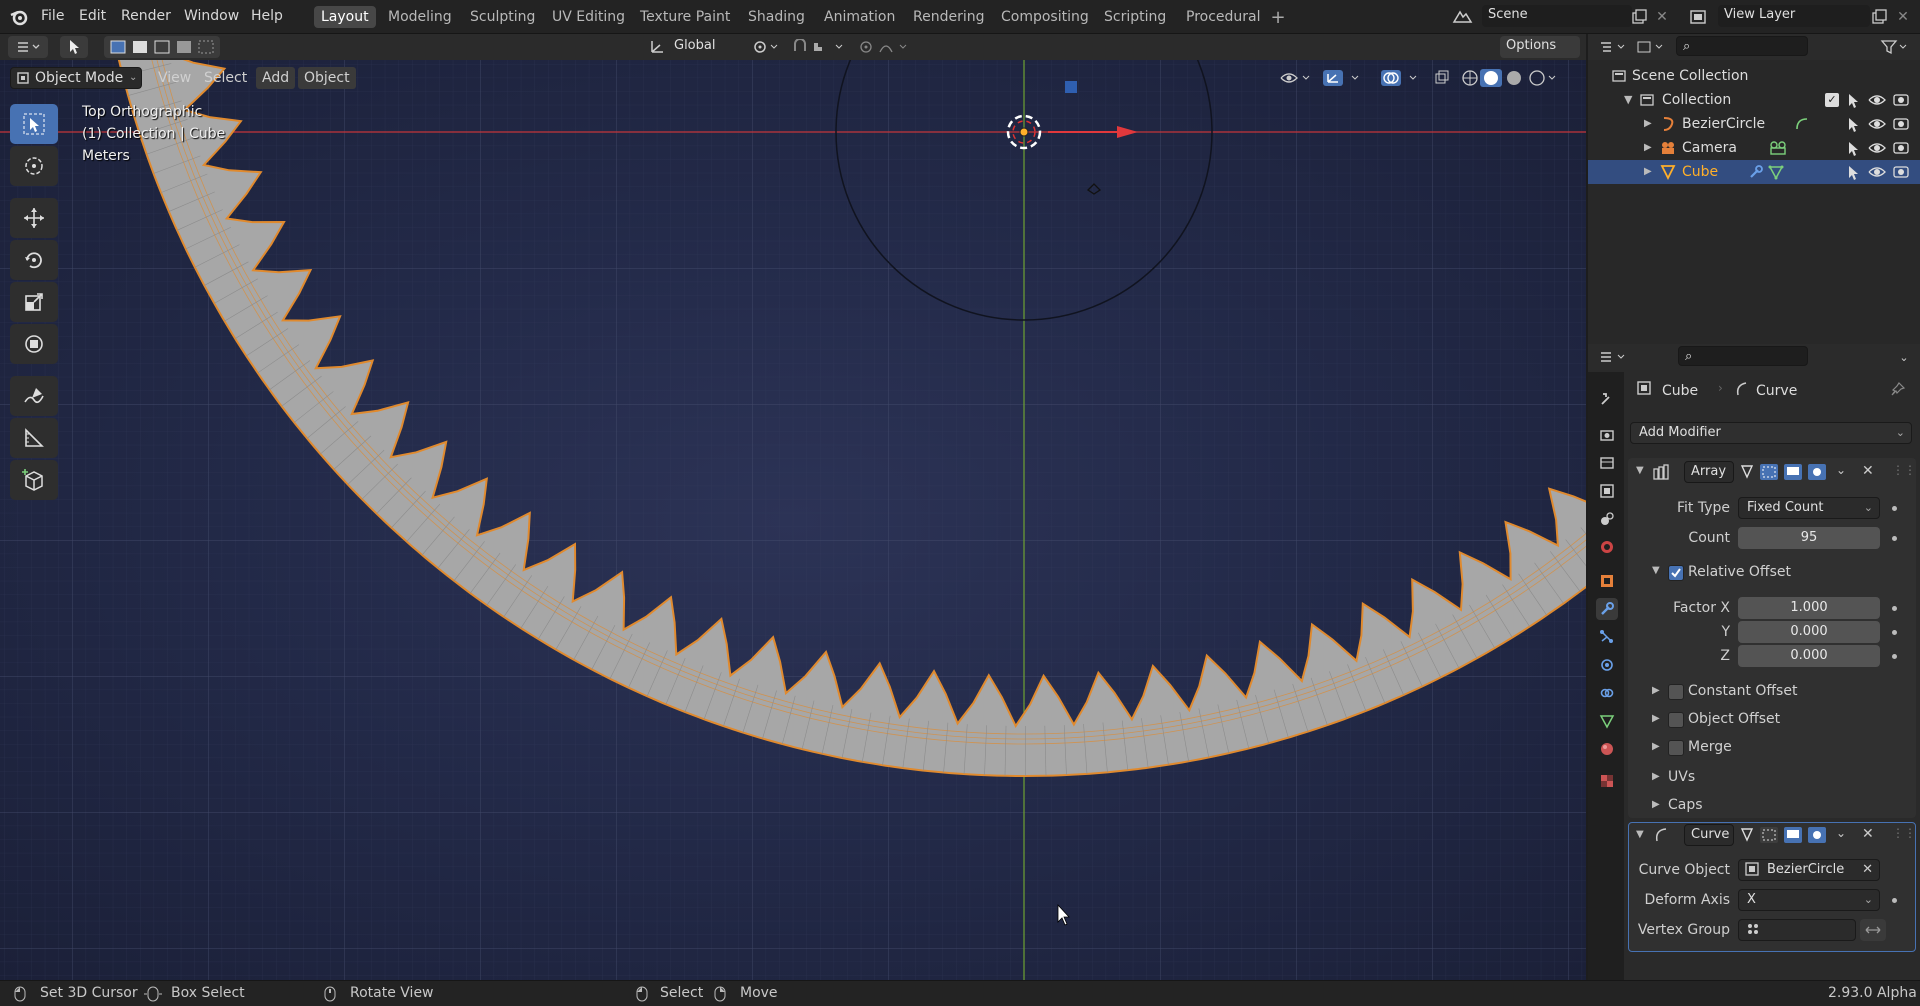 The image size is (1920, 1006). What do you see at coordinates (1442, 78) in the screenshot?
I see `xray-toggle-icon` at bounding box center [1442, 78].